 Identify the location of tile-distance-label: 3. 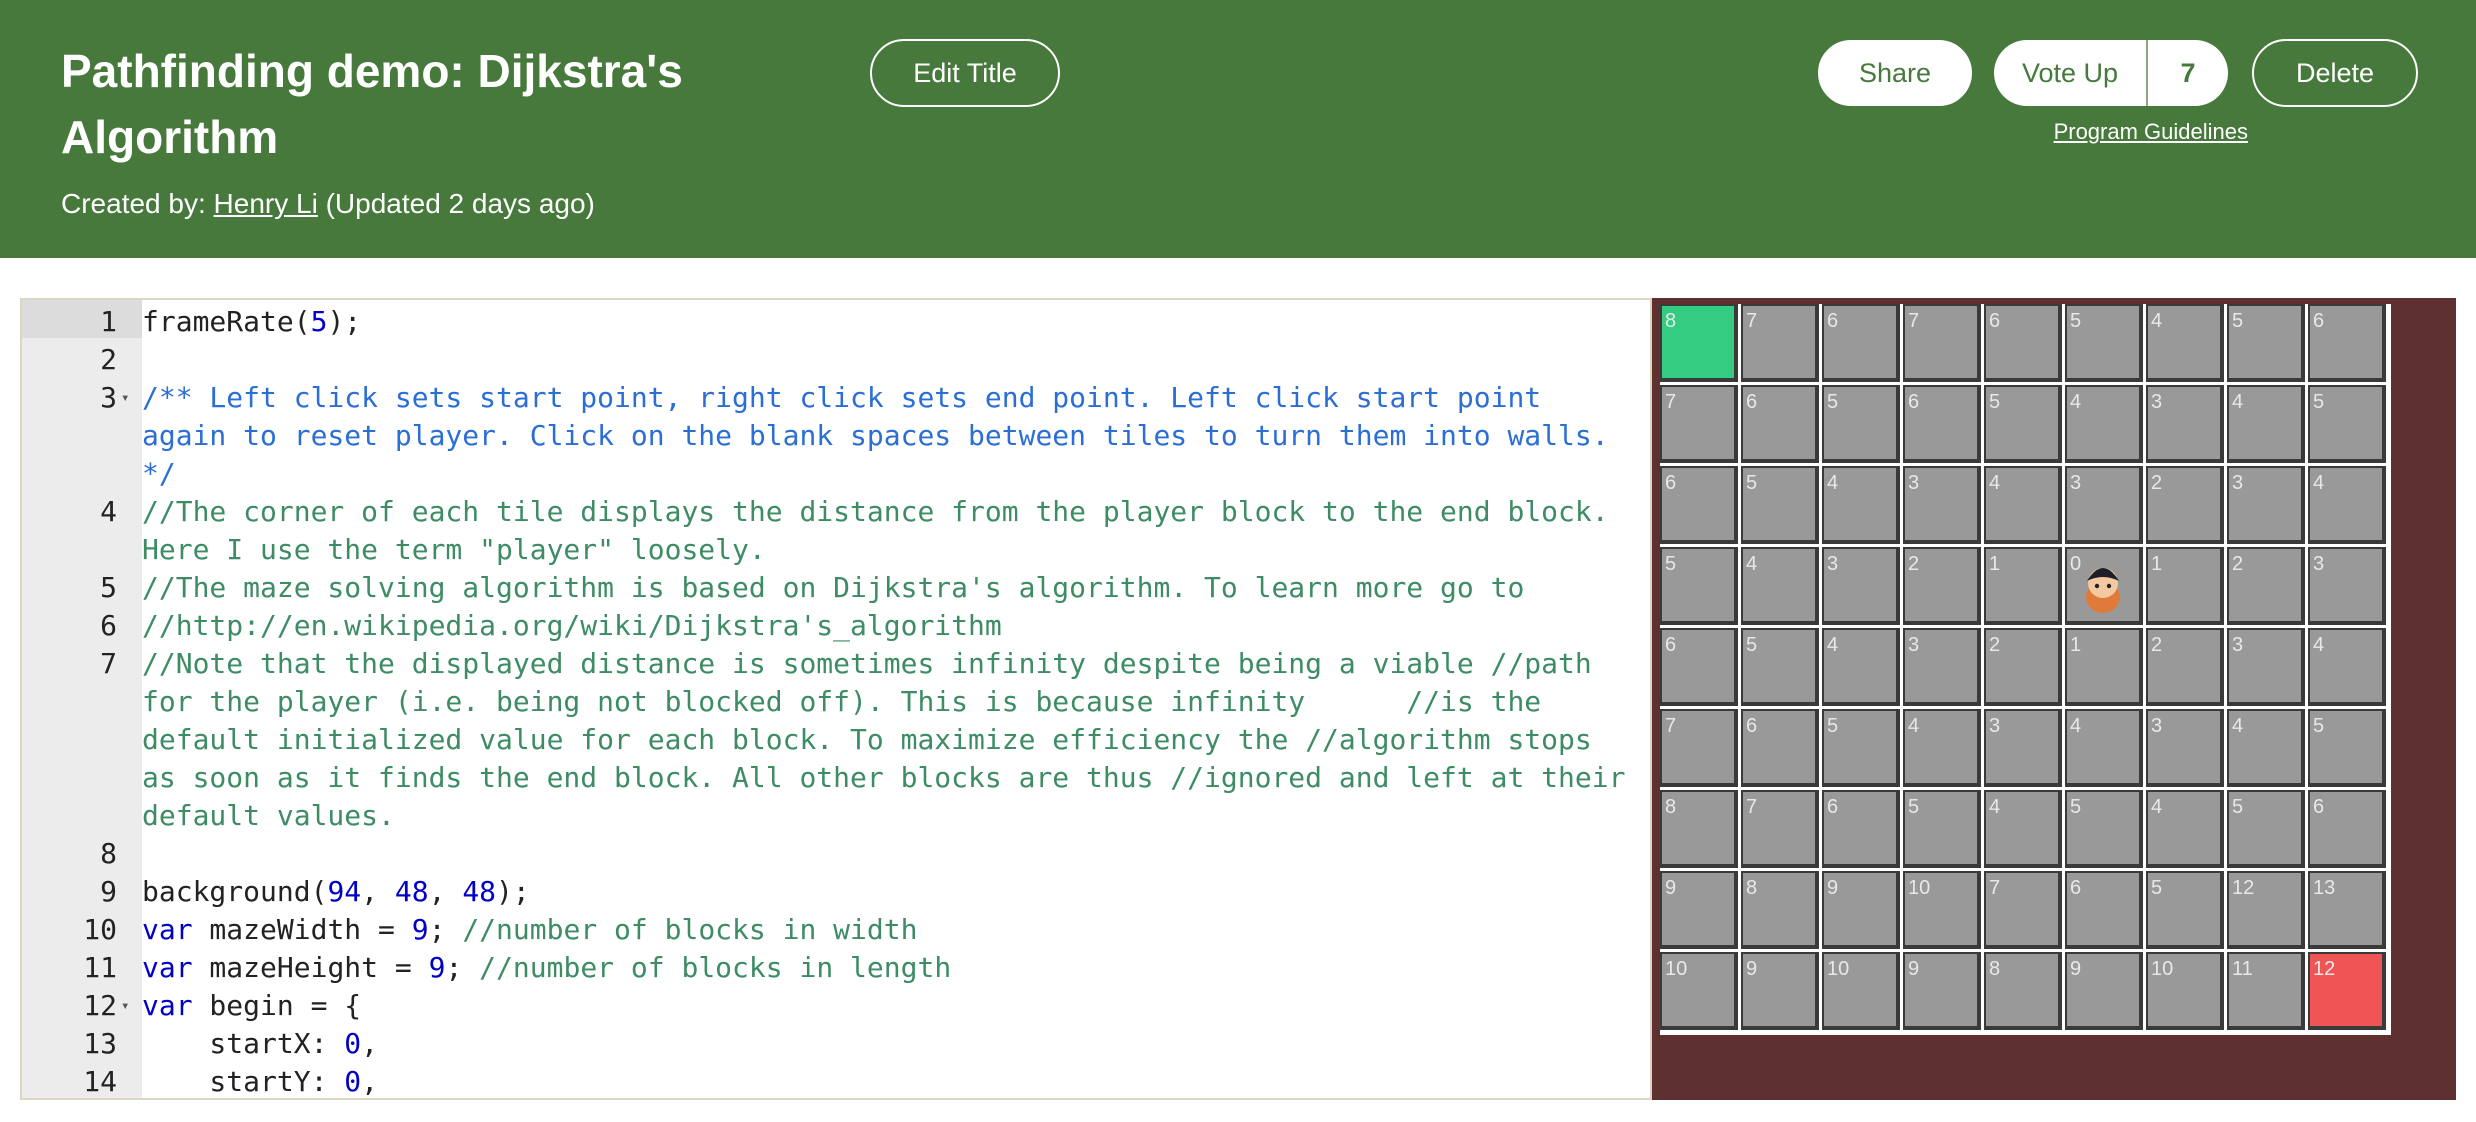
(1913, 483).